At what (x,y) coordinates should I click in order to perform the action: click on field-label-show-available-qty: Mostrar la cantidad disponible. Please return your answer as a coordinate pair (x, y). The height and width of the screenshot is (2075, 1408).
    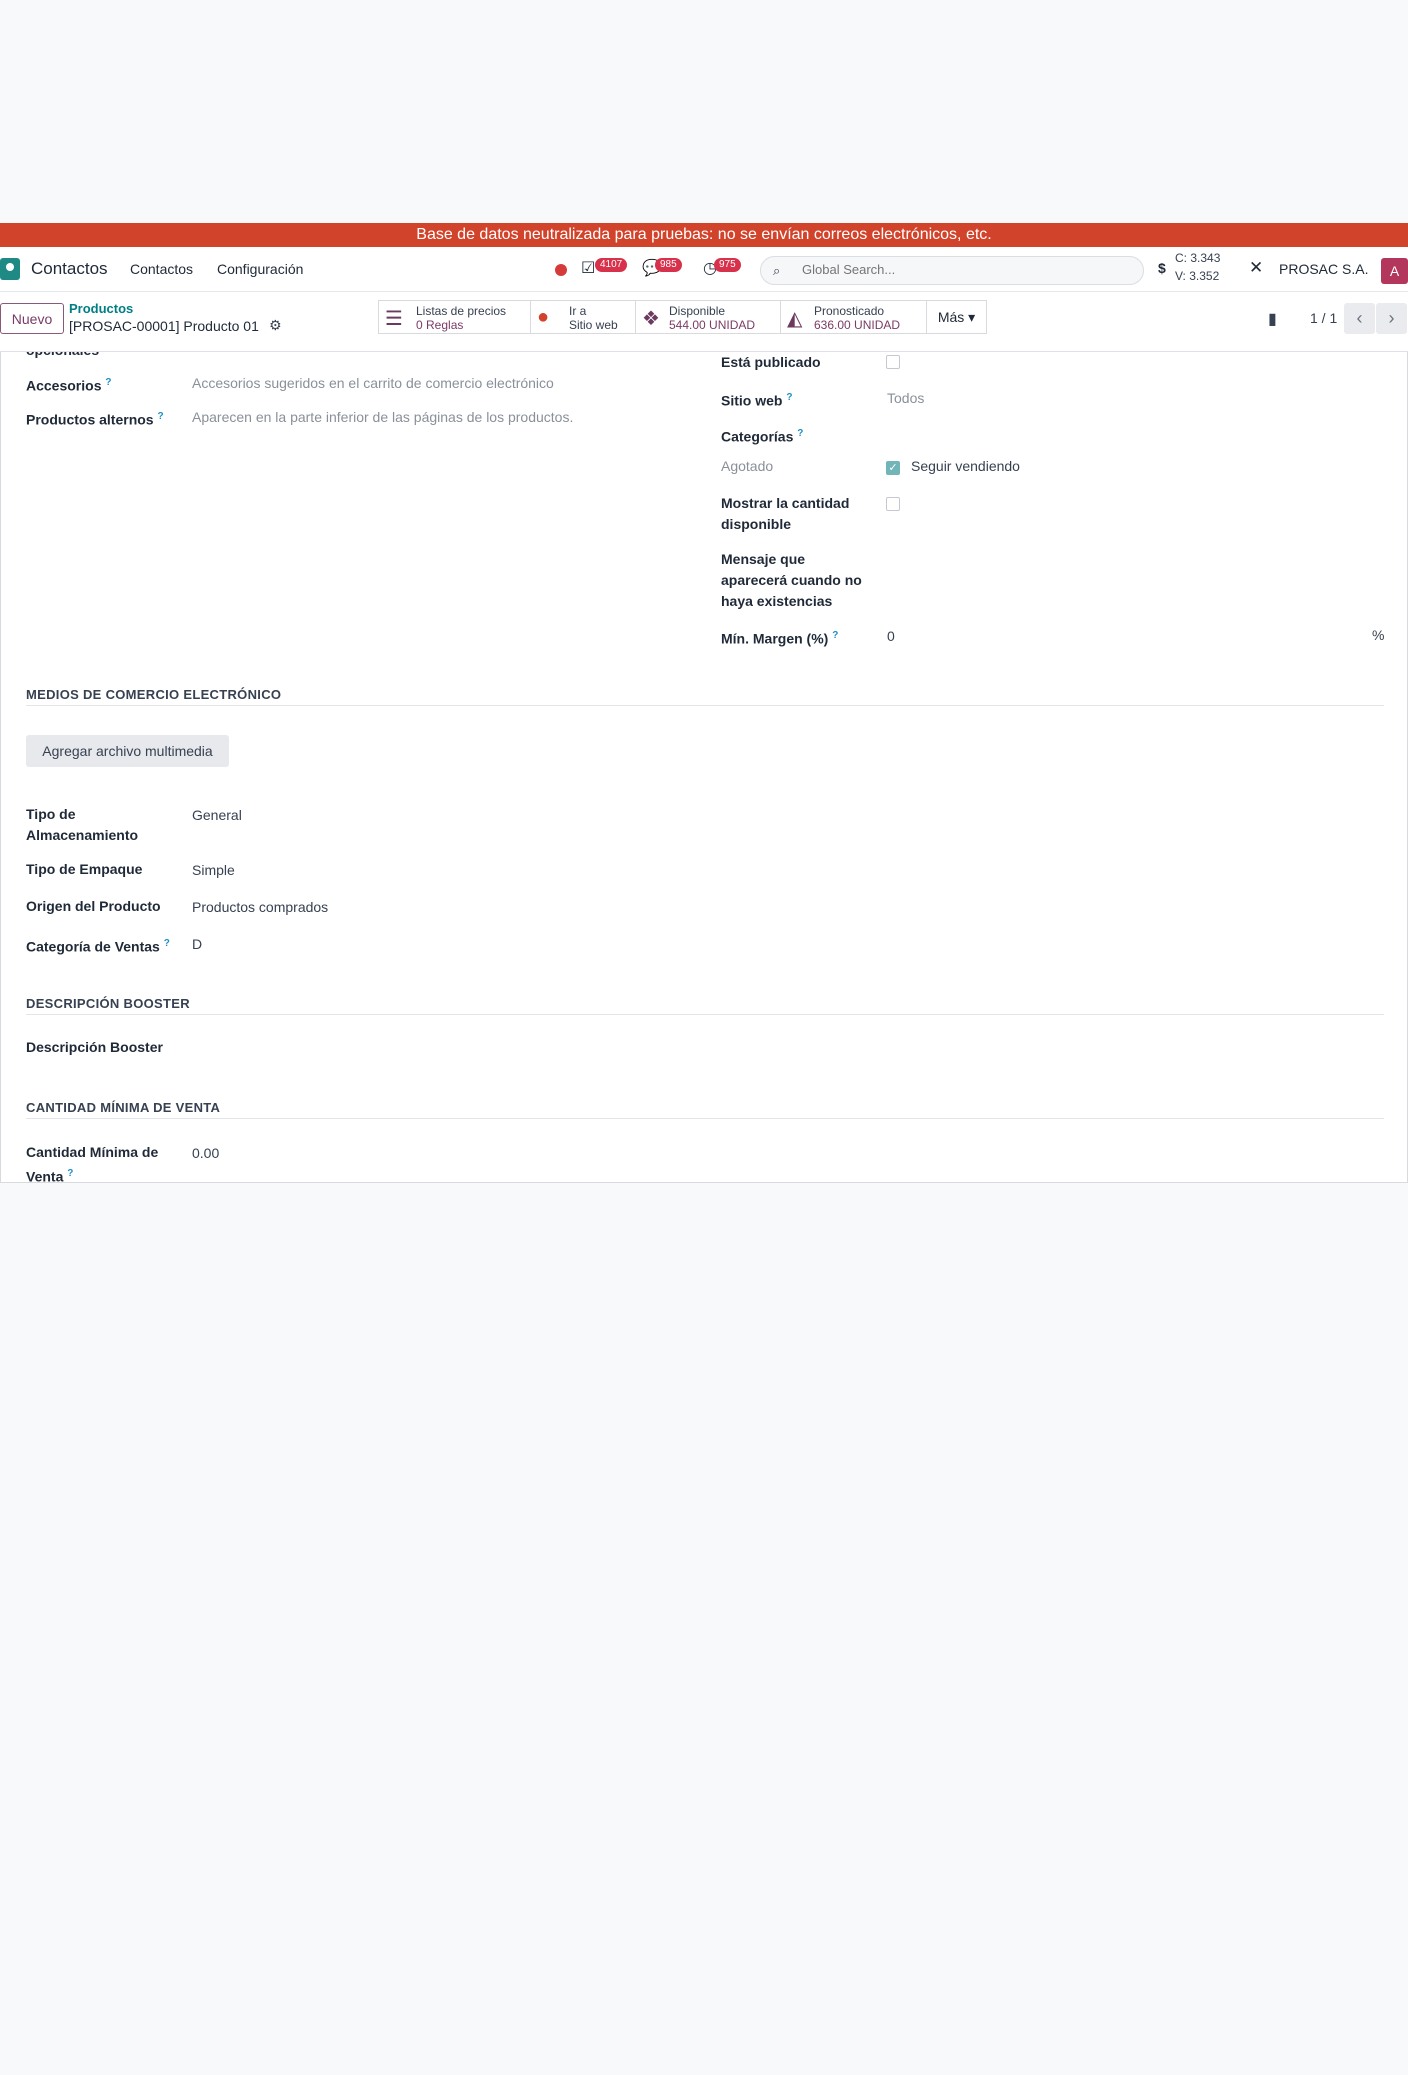
    Looking at the image, I should click on (785, 513).